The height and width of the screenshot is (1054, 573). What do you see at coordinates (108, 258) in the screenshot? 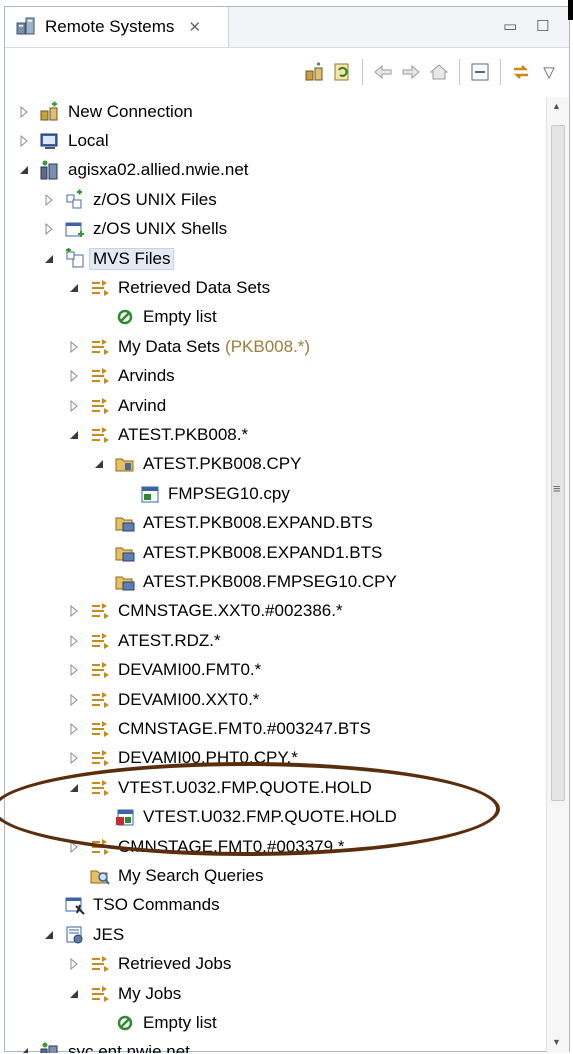
I see `tree-item: MVS Files` at bounding box center [108, 258].